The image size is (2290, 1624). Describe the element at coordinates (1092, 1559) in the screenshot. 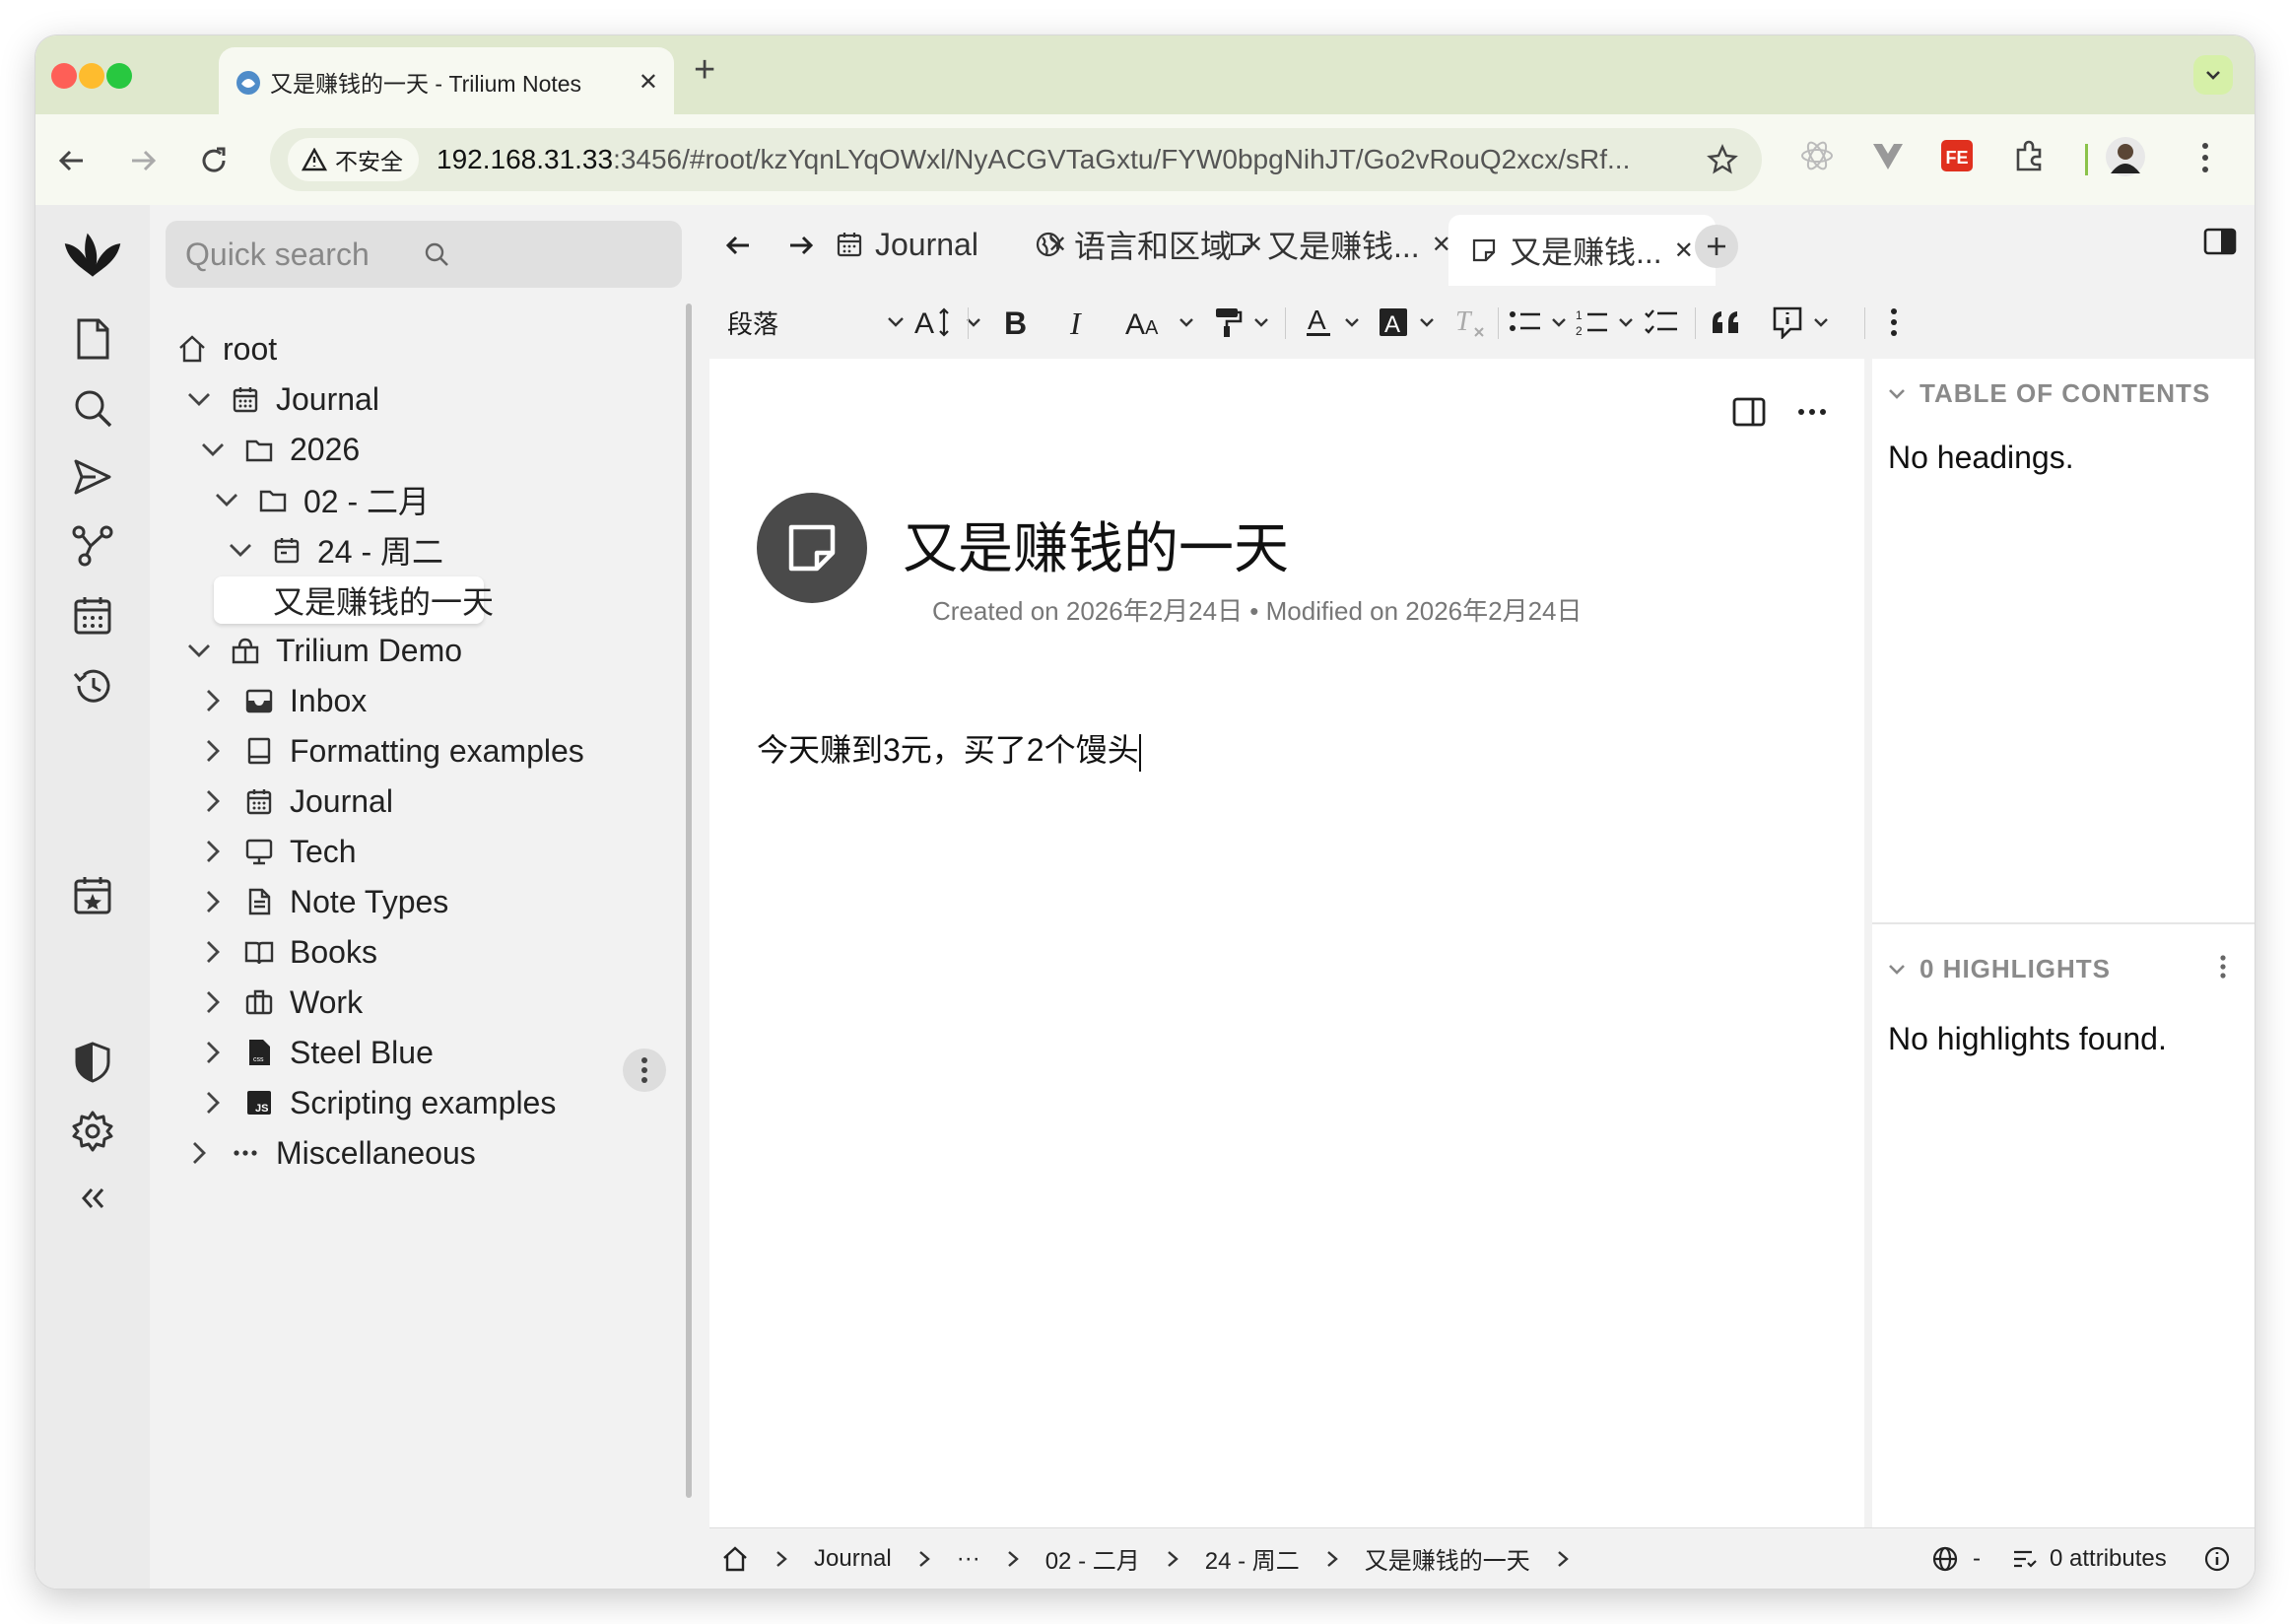

I see `breadcrumb-item: 02 - 二月` at that location.